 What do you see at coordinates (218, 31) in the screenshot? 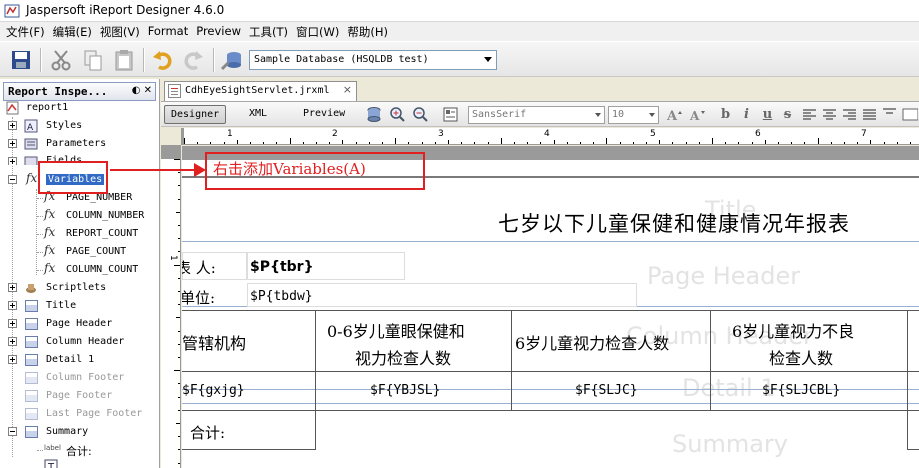
I see `menu-preview: Preview` at bounding box center [218, 31].